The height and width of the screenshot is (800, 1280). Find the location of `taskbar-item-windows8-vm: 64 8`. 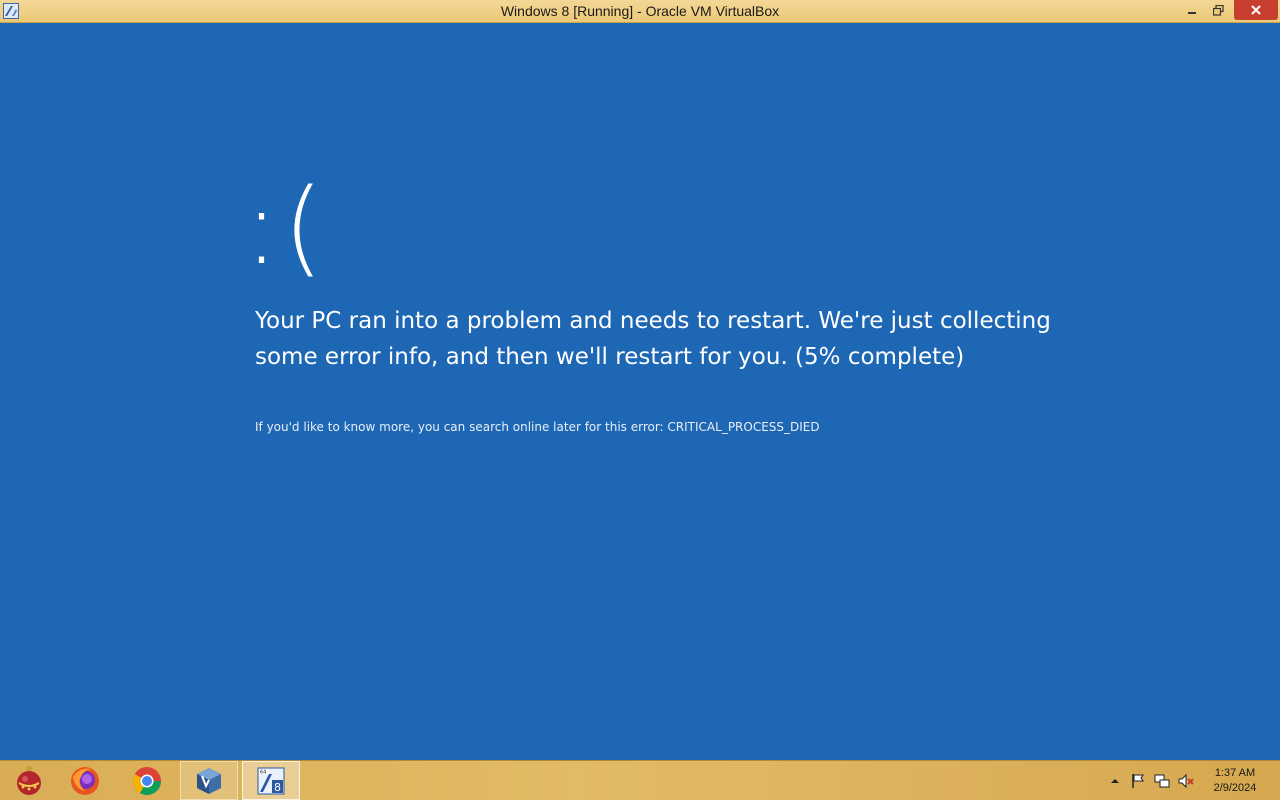

taskbar-item-windows8-vm: 64 8 is located at coordinates (271, 780).